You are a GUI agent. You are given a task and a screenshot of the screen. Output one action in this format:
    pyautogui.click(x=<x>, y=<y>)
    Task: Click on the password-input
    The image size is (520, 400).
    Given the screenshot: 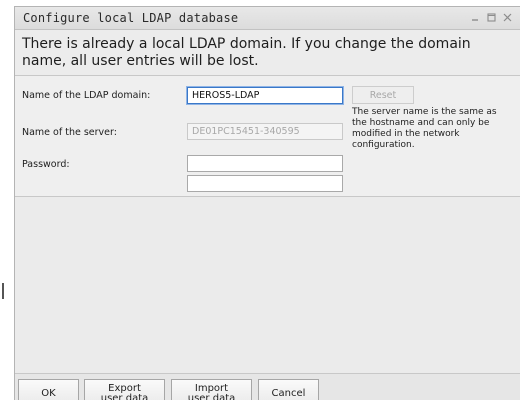 What is the action you would take?
    pyautogui.click(x=265, y=163)
    